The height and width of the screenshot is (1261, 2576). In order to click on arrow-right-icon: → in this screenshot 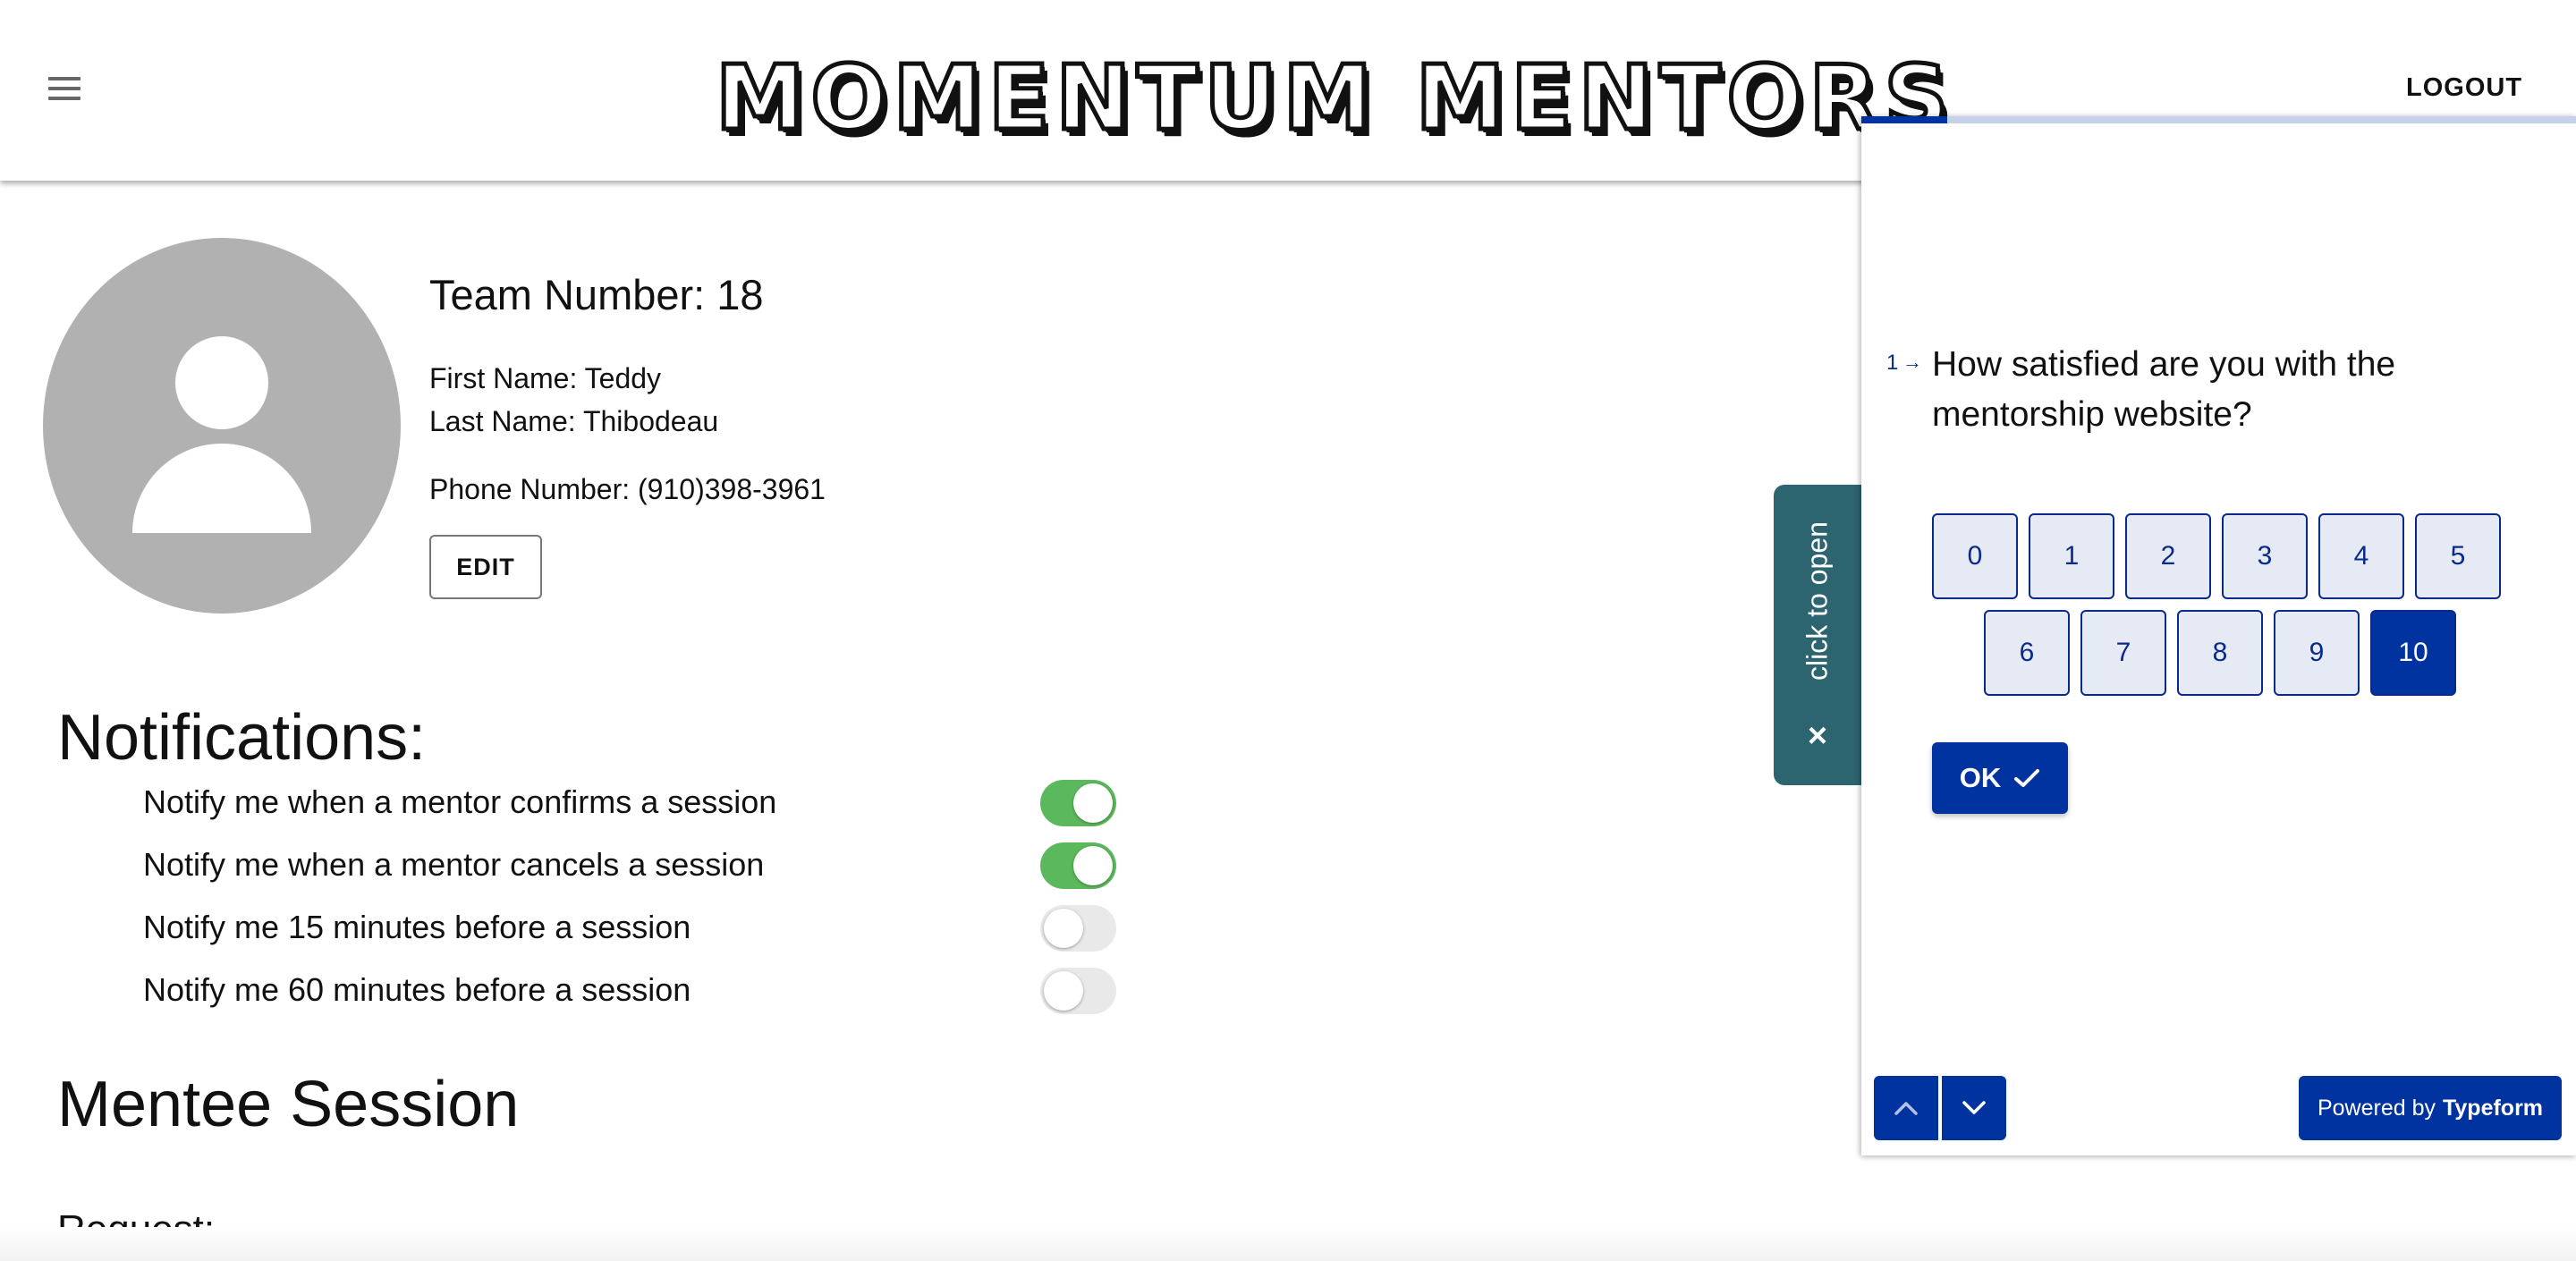, I will do `click(1912, 362)`.